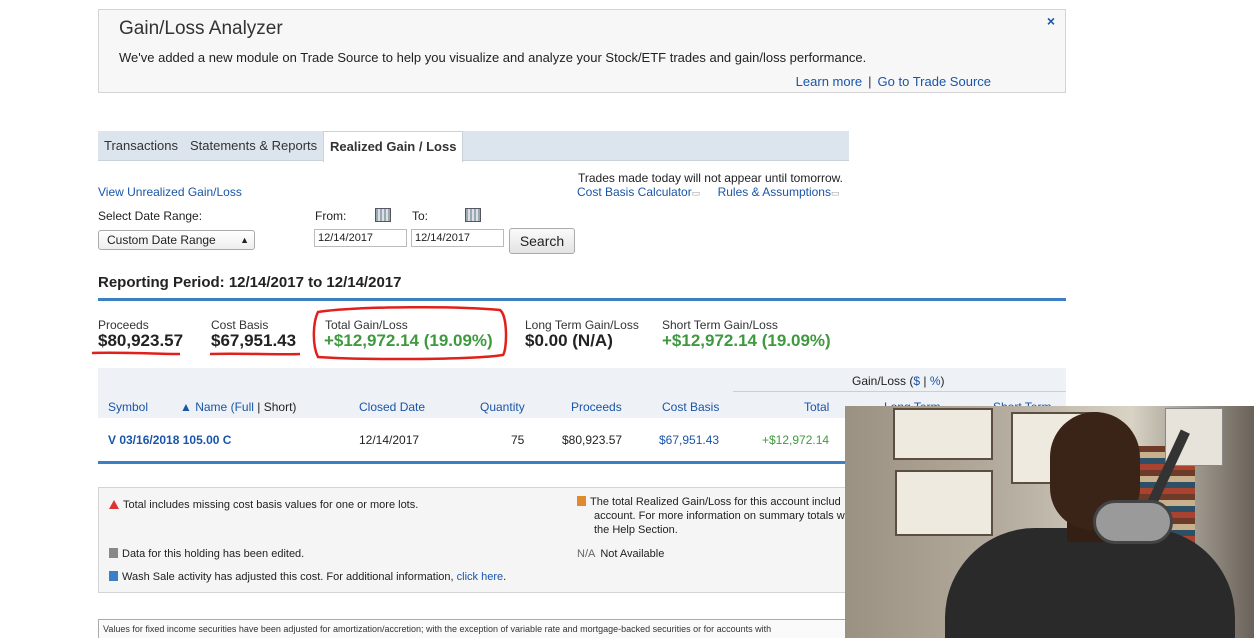 The width and height of the screenshot is (1254, 638). What do you see at coordinates (114, 504) in the screenshot?
I see `warning-icon` at bounding box center [114, 504].